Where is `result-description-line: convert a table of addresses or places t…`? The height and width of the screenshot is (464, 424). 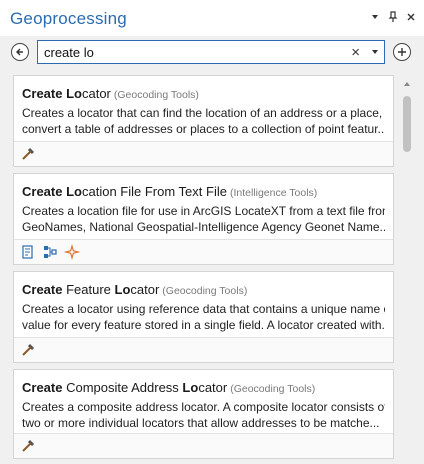
result-description-line: convert a table of addresses or places t… is located at coordinates (203, 129).